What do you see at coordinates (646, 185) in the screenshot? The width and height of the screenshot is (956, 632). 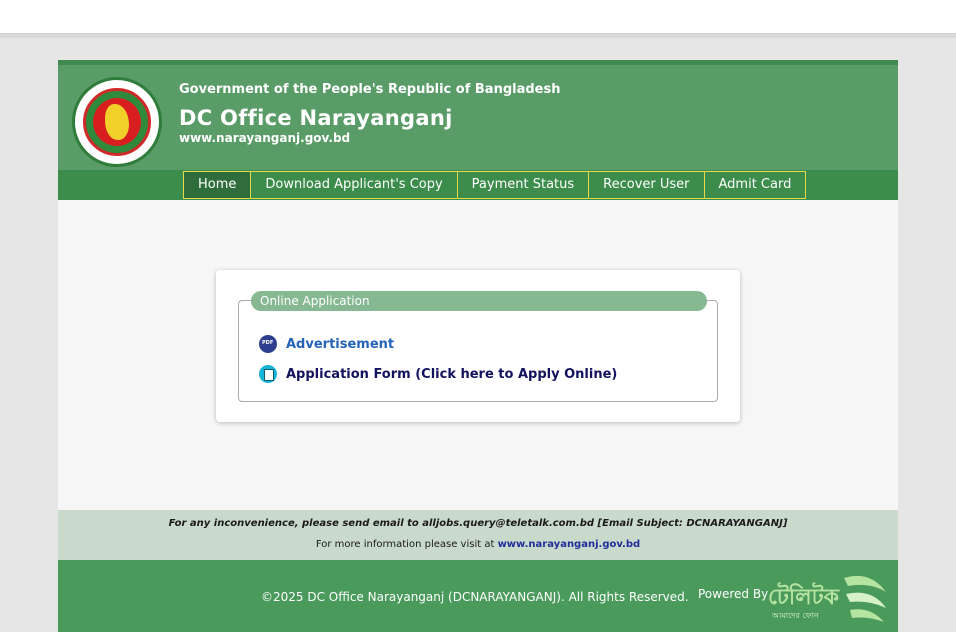 I see `nav-recover-user: Recover User` at bounding box center [646, 185].